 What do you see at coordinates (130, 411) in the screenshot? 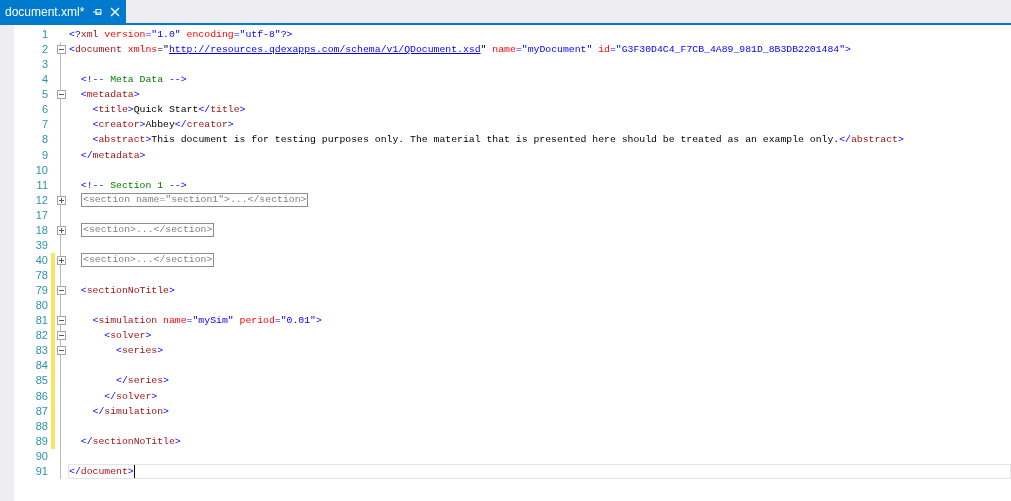
I see `code-line: </simulation>` at bounding box center [130, 411].